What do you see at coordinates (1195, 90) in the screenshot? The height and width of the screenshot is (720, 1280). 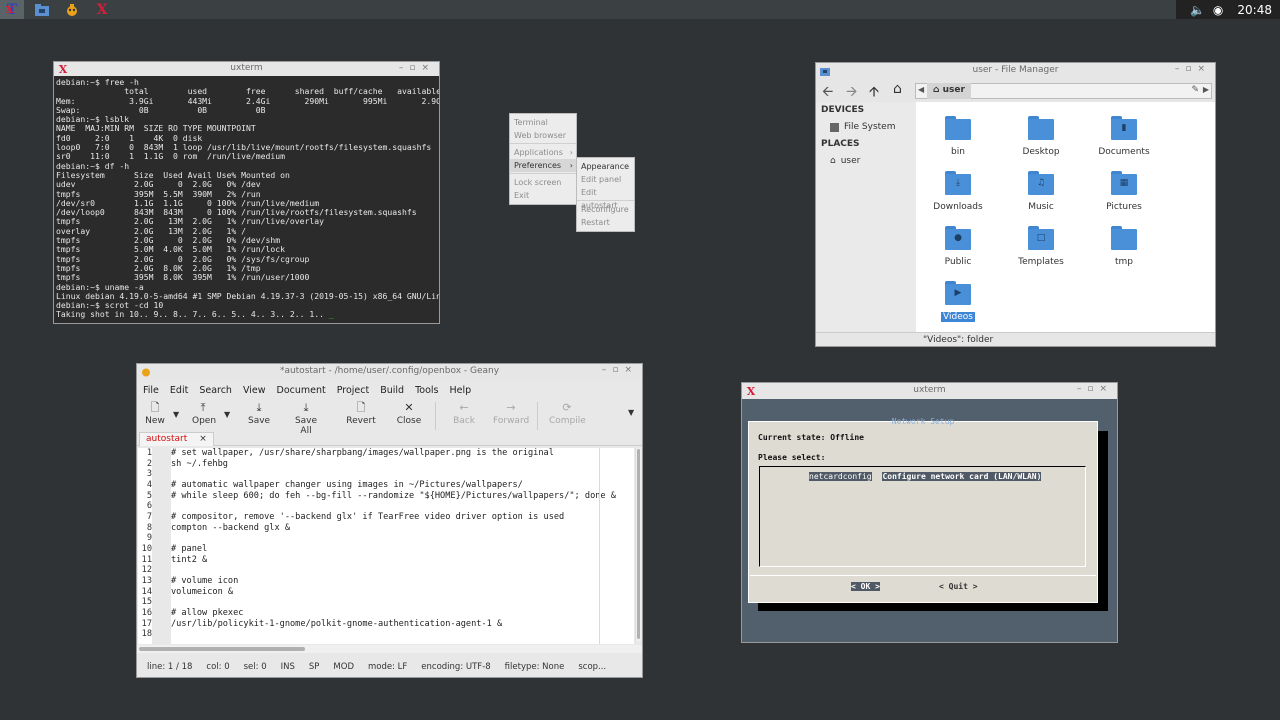 I see `edit-path-icon: ✎` at bounding box center [1195, 90].